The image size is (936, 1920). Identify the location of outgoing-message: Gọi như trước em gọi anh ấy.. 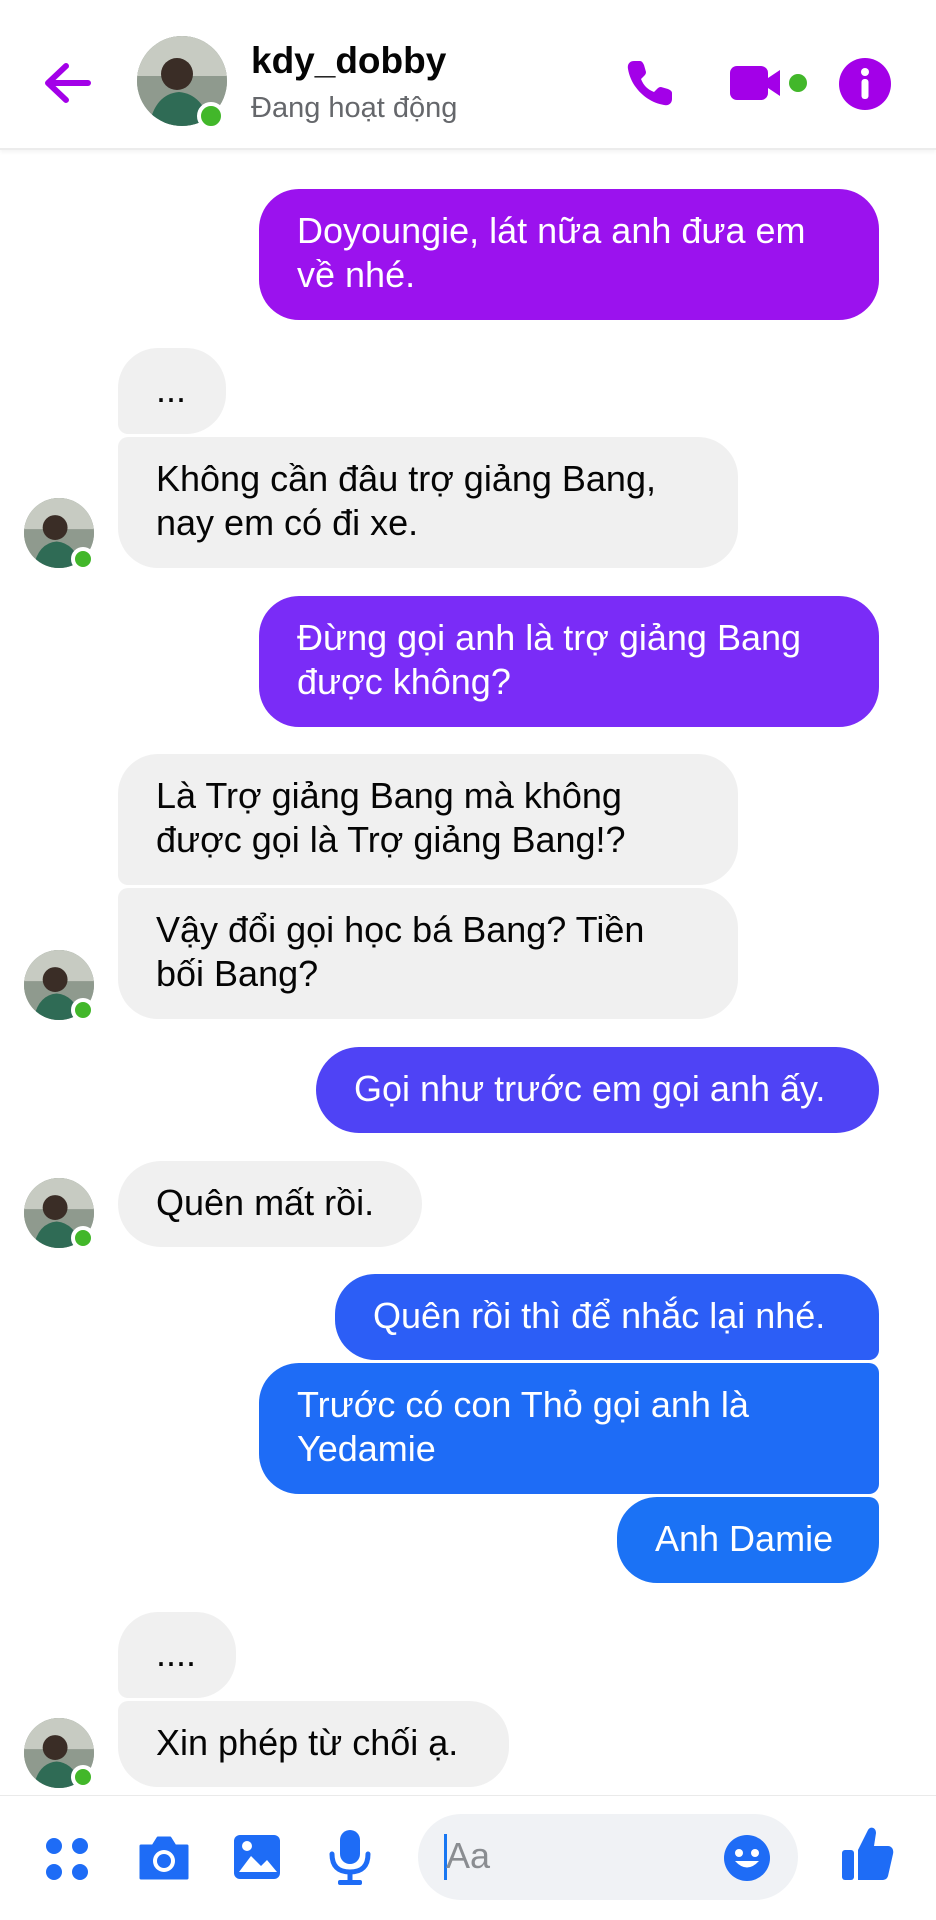
(597, 1090).